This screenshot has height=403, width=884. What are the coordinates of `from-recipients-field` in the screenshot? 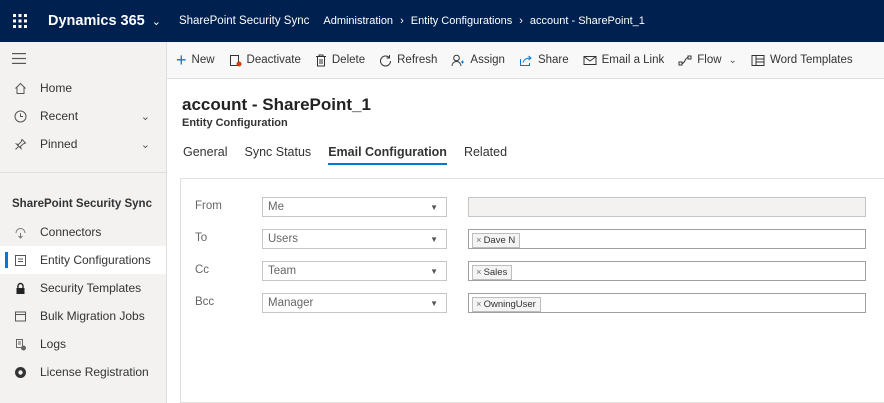 It's located at (667, 207).